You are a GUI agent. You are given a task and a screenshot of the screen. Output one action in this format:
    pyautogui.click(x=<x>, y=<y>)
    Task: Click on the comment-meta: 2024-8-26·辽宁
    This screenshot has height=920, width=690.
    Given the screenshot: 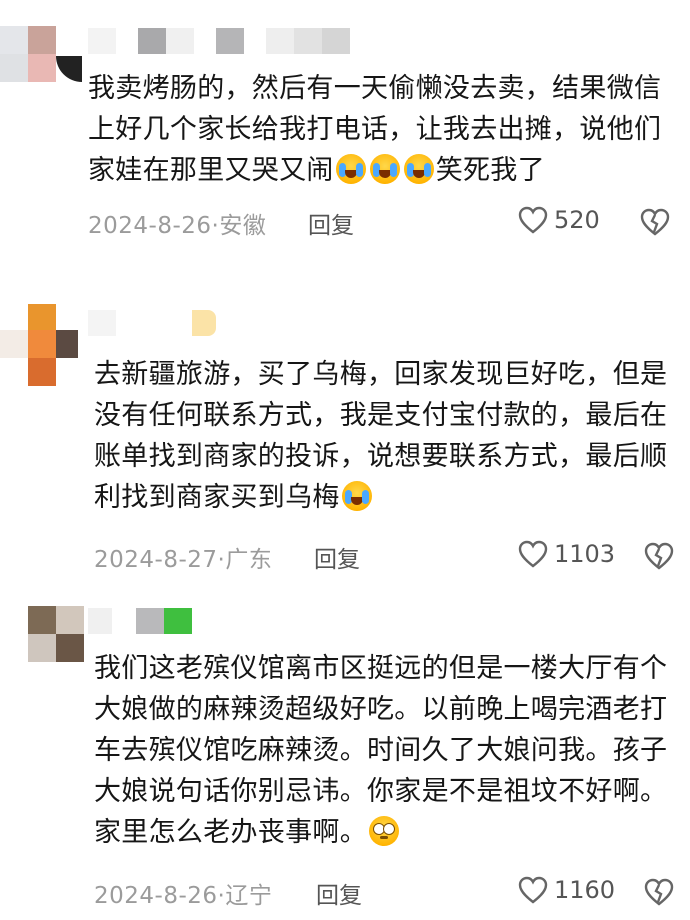 What is the action you would take?
    pyautogui.click(x=183, y=896)
    